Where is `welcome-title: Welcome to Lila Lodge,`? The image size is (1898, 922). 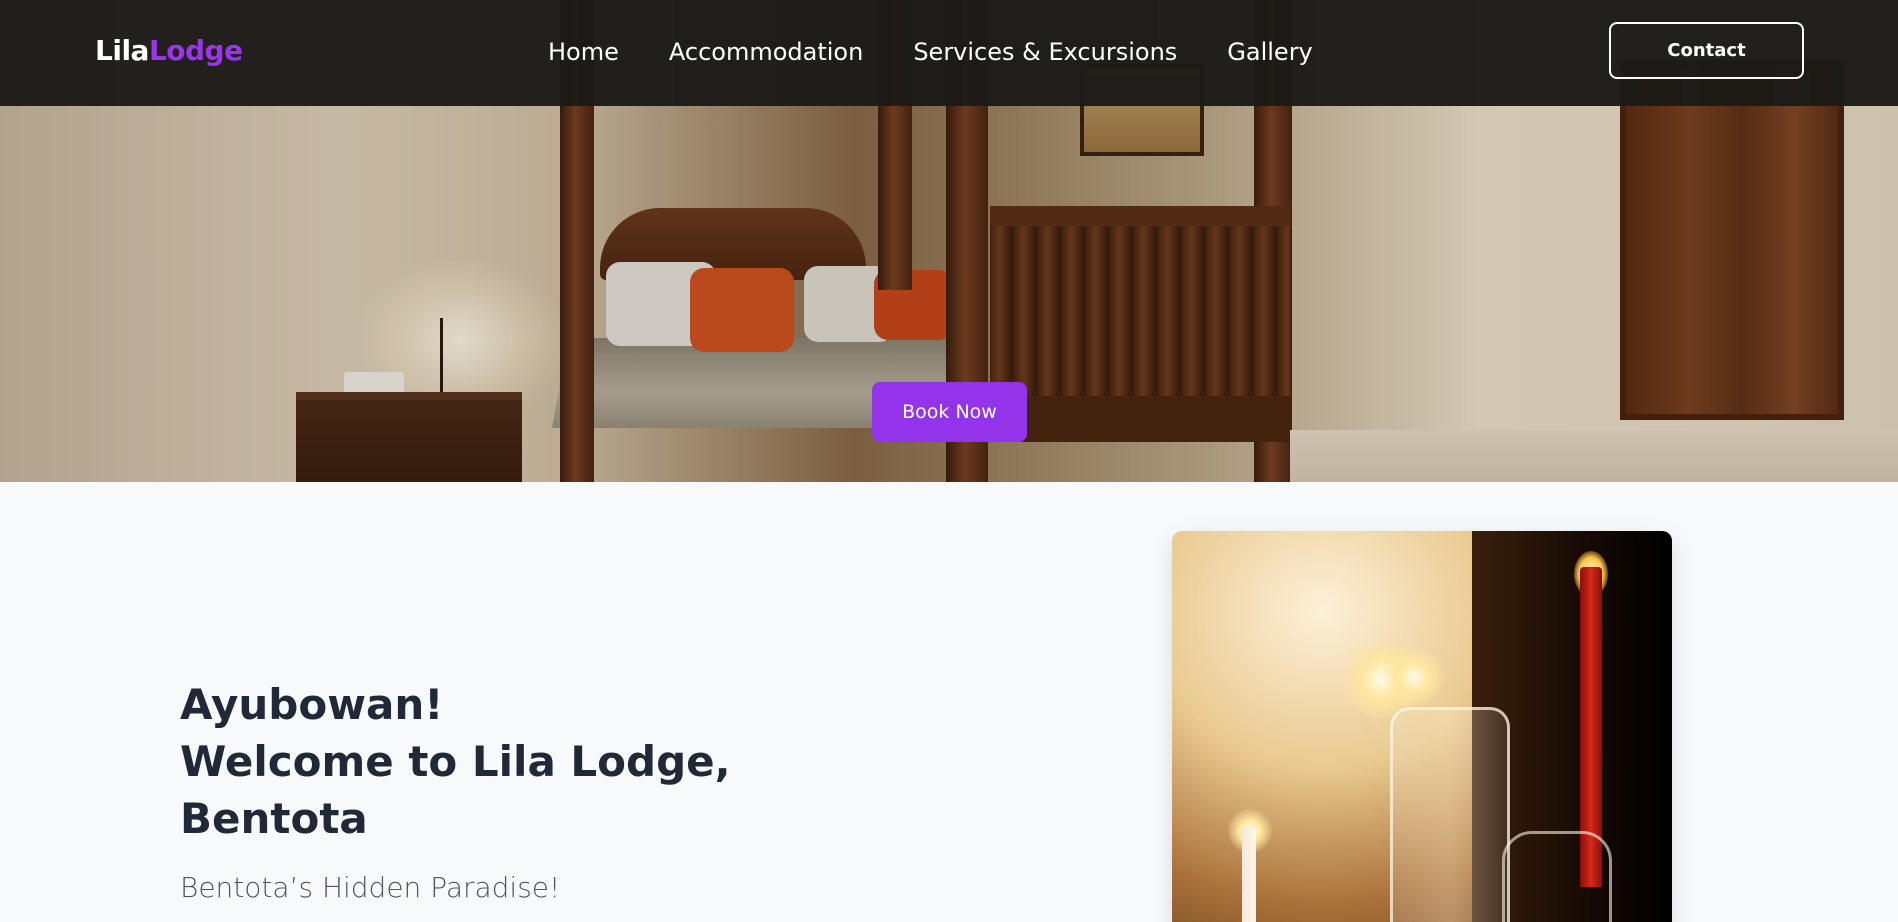 welcome-title: Welcome to Lila Lodge, is located at coordinates (455, 761).